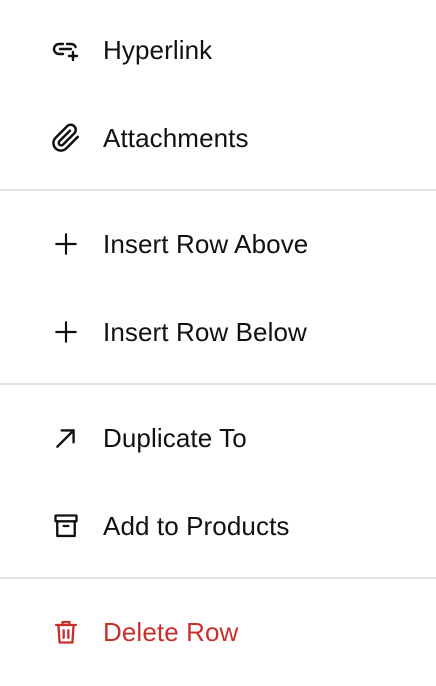 Image resolution: width=436 pixels, height=686 pixels. What do you see at coordinates (66, 138) in the screenshot?
I see `paperclip-icon` at bounding box center [66, 138].